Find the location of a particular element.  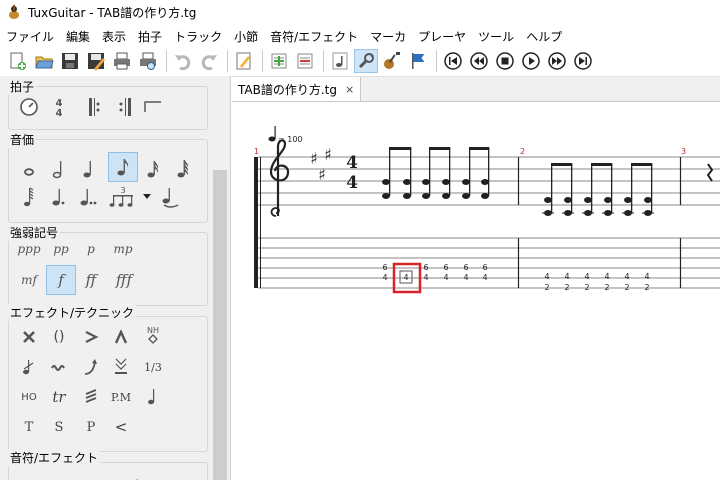

next-icon is located at coordinates (557, 61).